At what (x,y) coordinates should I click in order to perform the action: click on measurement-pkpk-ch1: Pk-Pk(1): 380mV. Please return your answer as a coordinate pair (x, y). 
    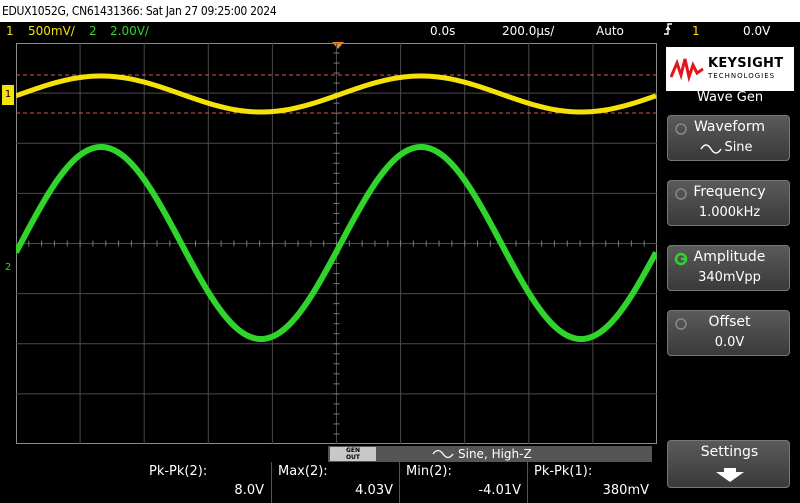
    Looking at the image, I should click on (591, 482).